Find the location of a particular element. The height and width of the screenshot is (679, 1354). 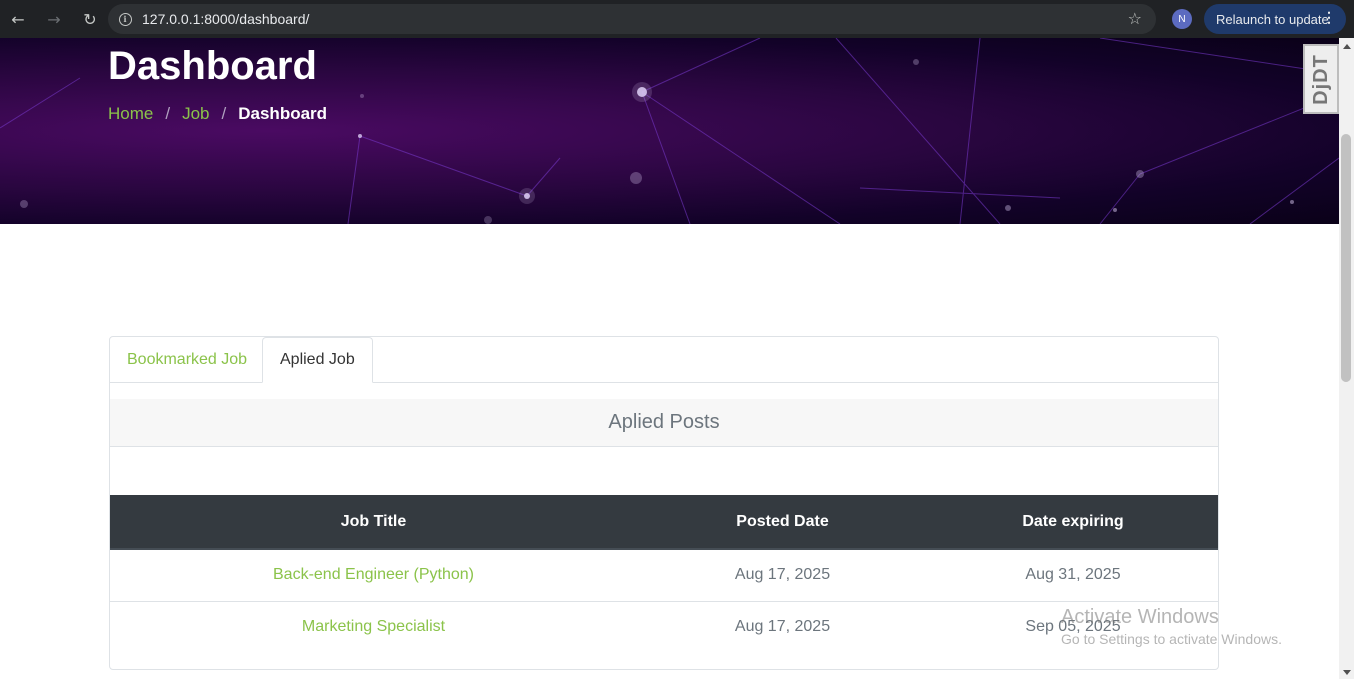

scrollbar-thumb is located at coordinates (1346, 258).